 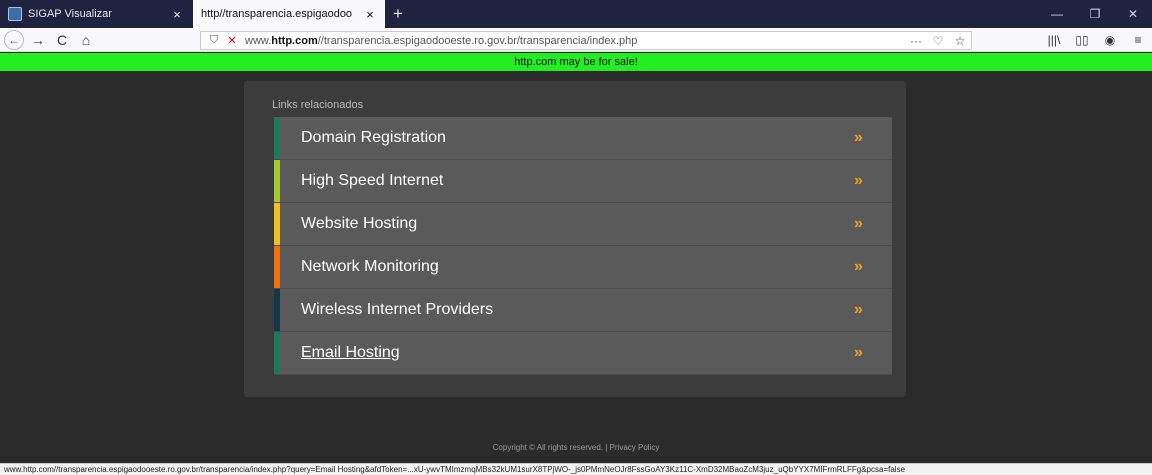 What do you see at coordinates (62, 40) in the screenshot?
I see `reload-button: C` at bounding box center [62, 40].